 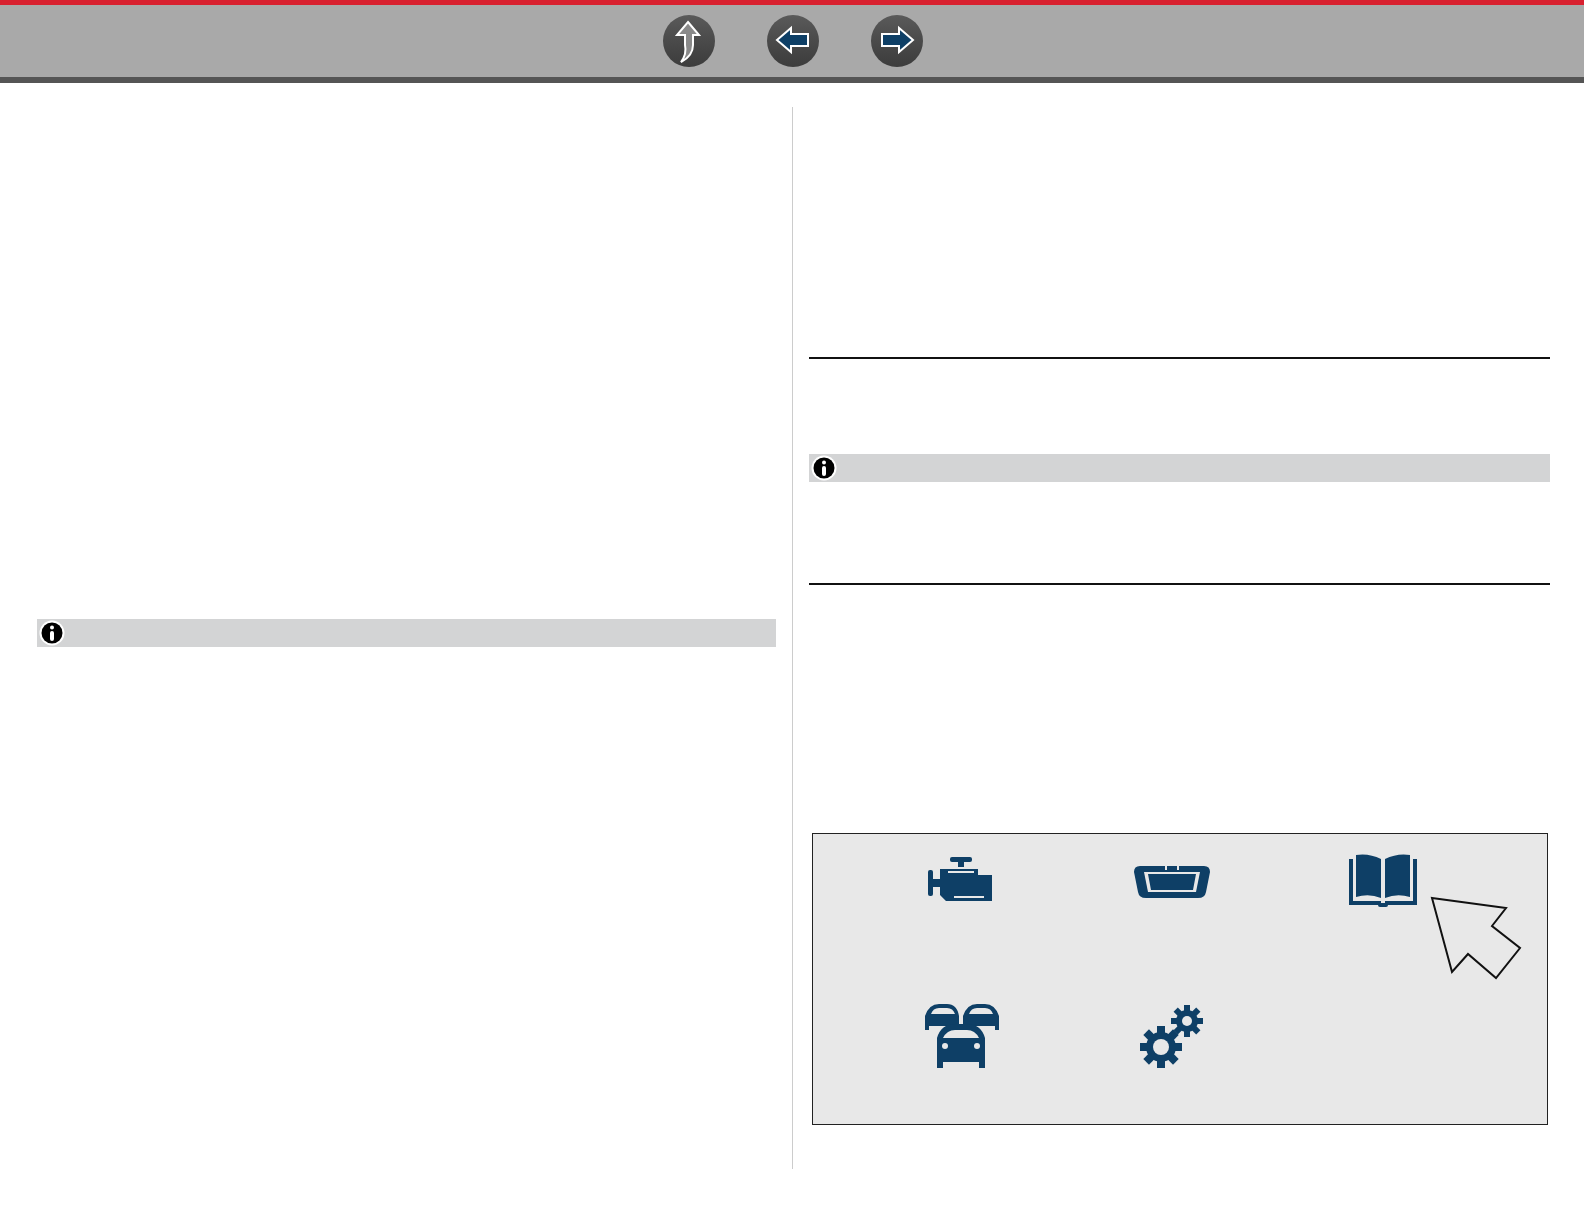 I want to click on up-button, so click(x=689, y=41).